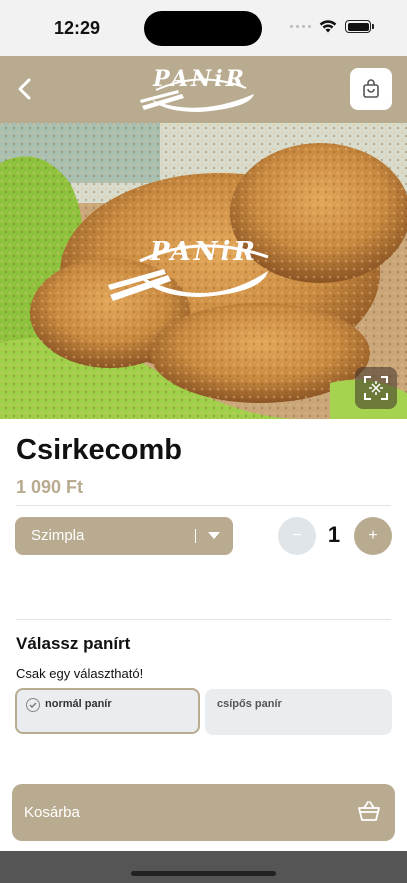  I want to click on logo-text: PANiR, so click(200, 79).